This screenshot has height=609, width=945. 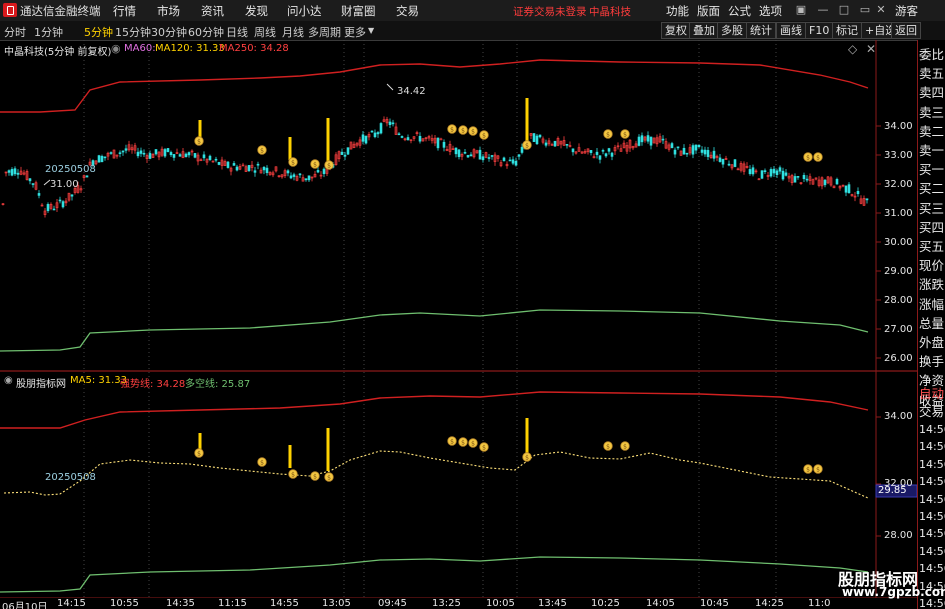 I want to click on period-multi: 多周期, so click(x=324, y=32).